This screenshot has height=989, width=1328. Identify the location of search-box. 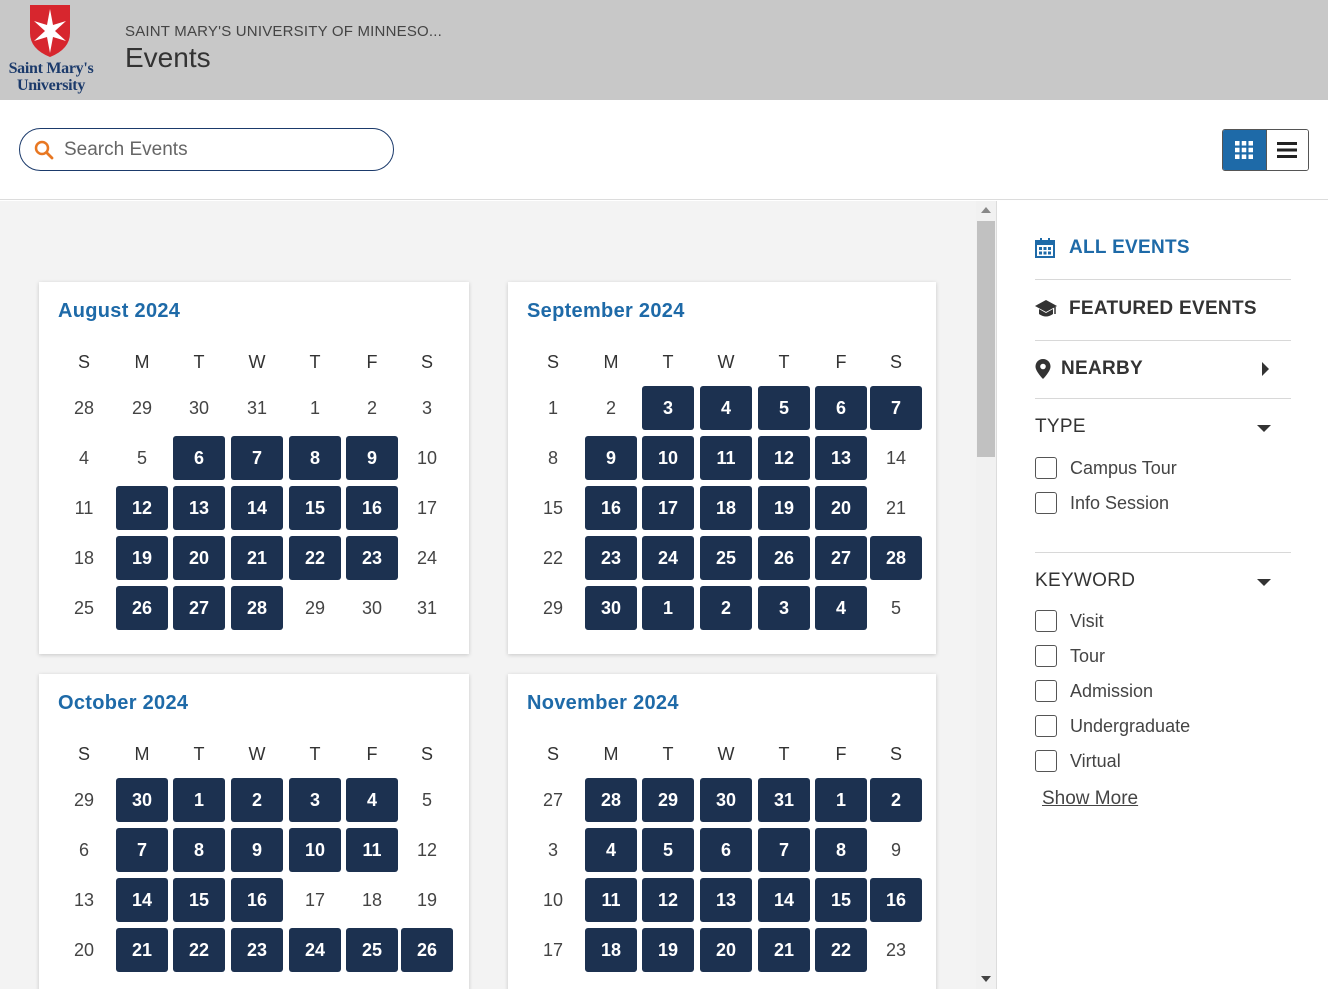
(206, 149).